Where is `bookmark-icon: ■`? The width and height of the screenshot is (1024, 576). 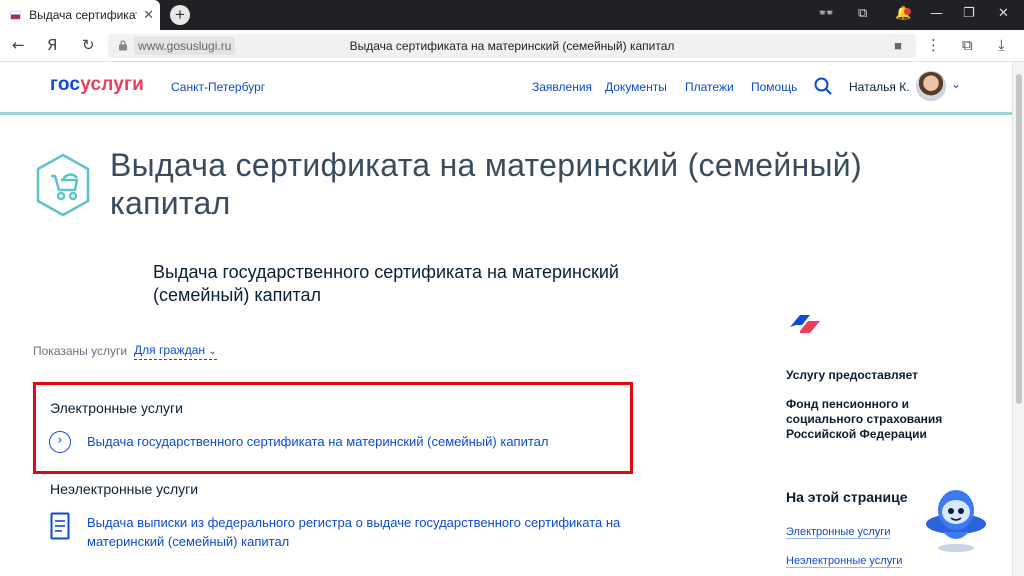
bookmark-icon: ■ is located at coordinates (898, 45).